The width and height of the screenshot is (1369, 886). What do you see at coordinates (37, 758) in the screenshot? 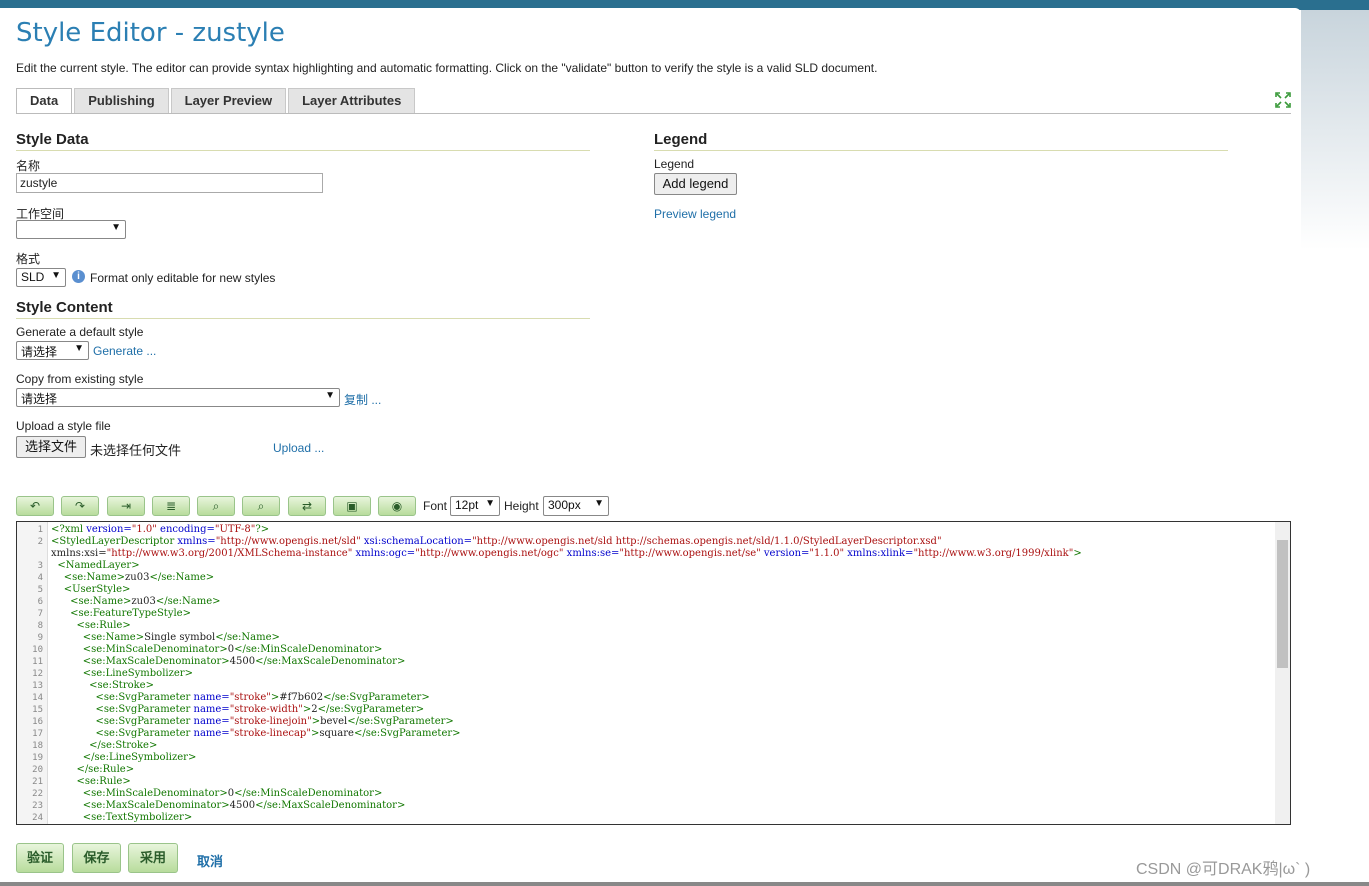
I see `line-number: 19` at bounding box center [37, 758].